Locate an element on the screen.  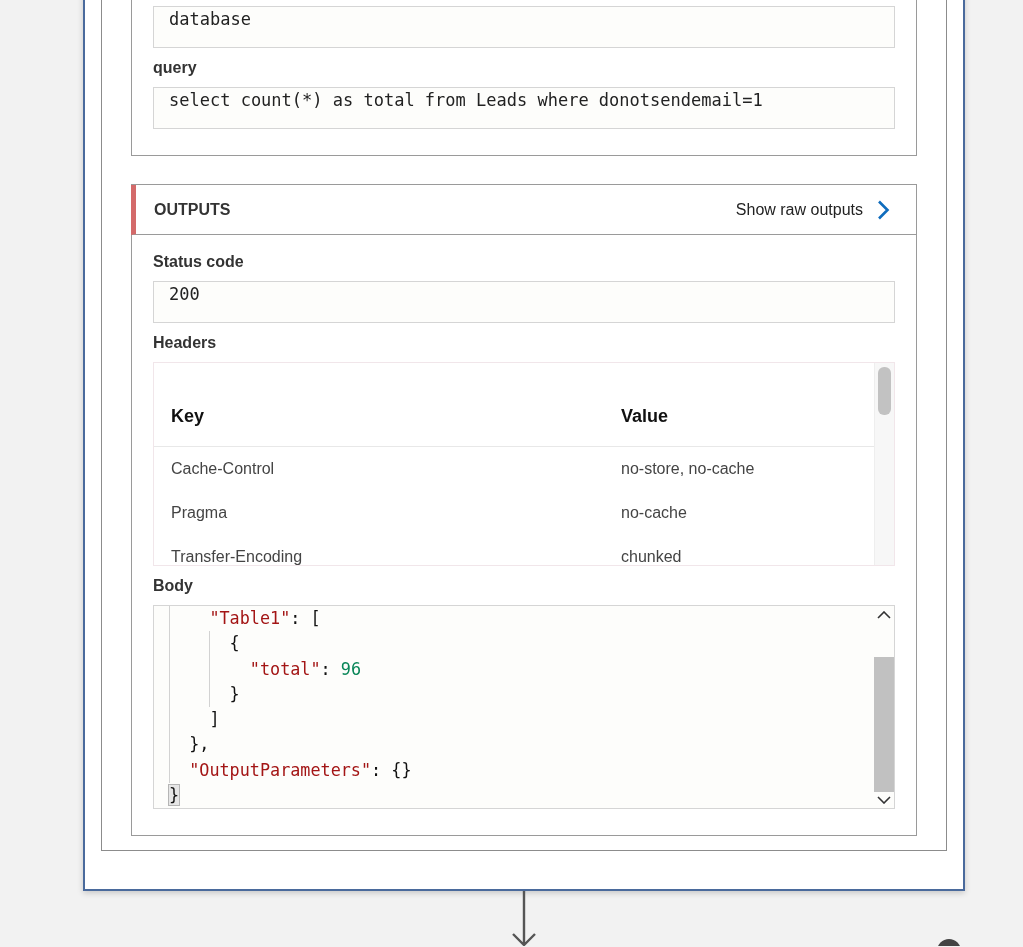
code-line: "OutputParameters": {} is located at coordinates (300, 770).